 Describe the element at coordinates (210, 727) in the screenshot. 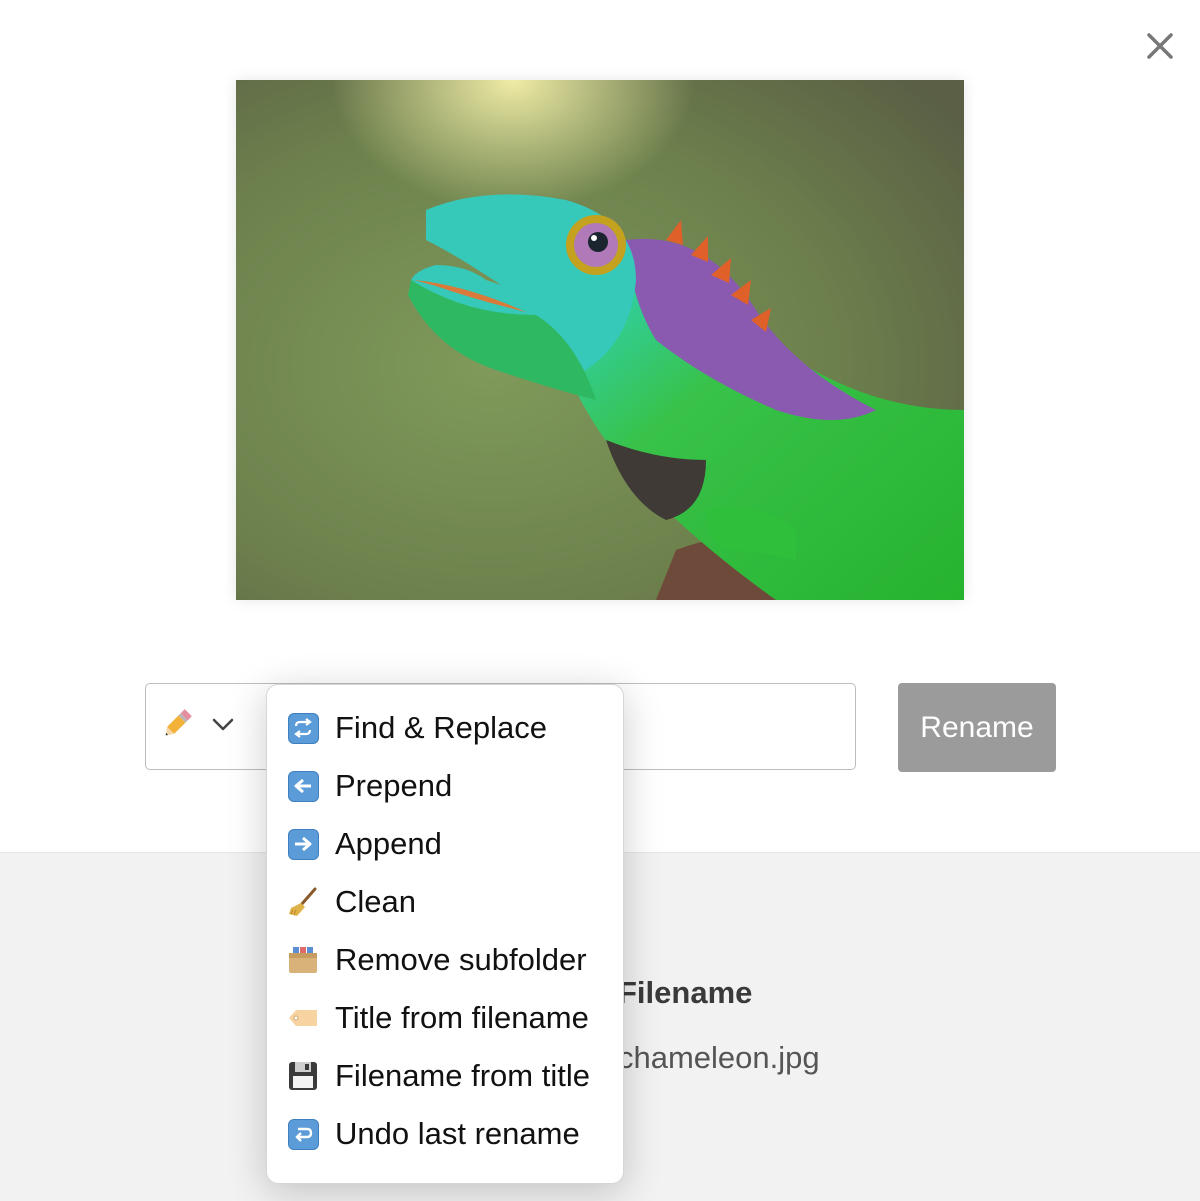

I see `rename-action-dropdown` at that location.